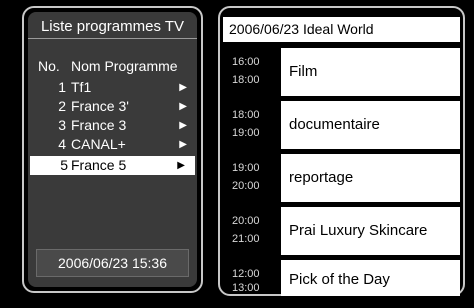  I want to click on event-end-time: 13:00, so click(246, 288).